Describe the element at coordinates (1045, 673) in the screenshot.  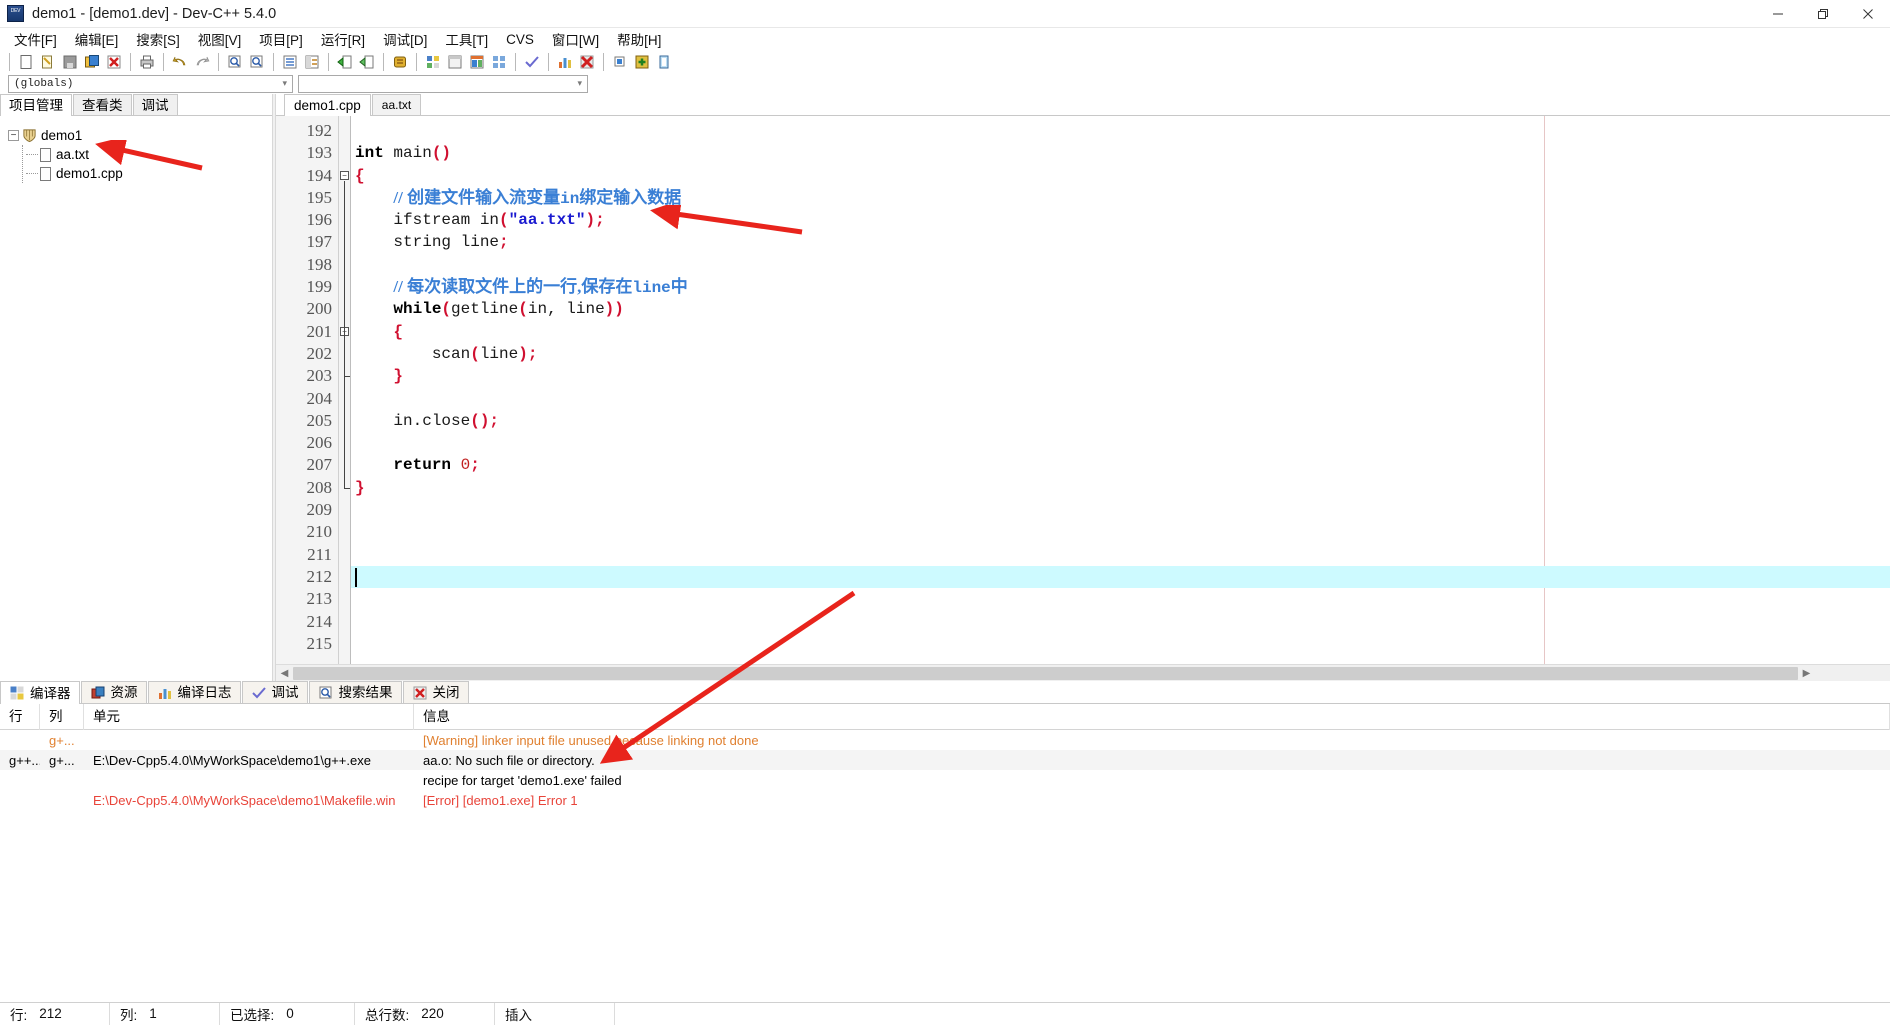
I see `scrollbar-thumb` at that location.